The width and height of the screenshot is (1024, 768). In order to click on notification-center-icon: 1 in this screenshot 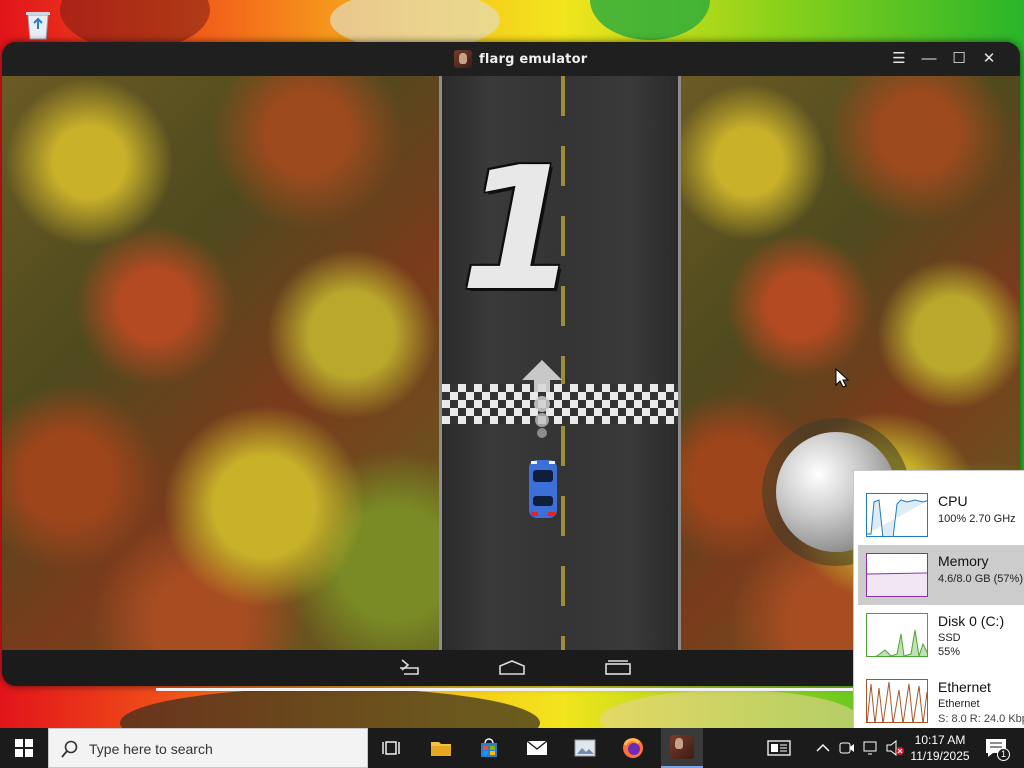, I will do `click(997, 749)`.